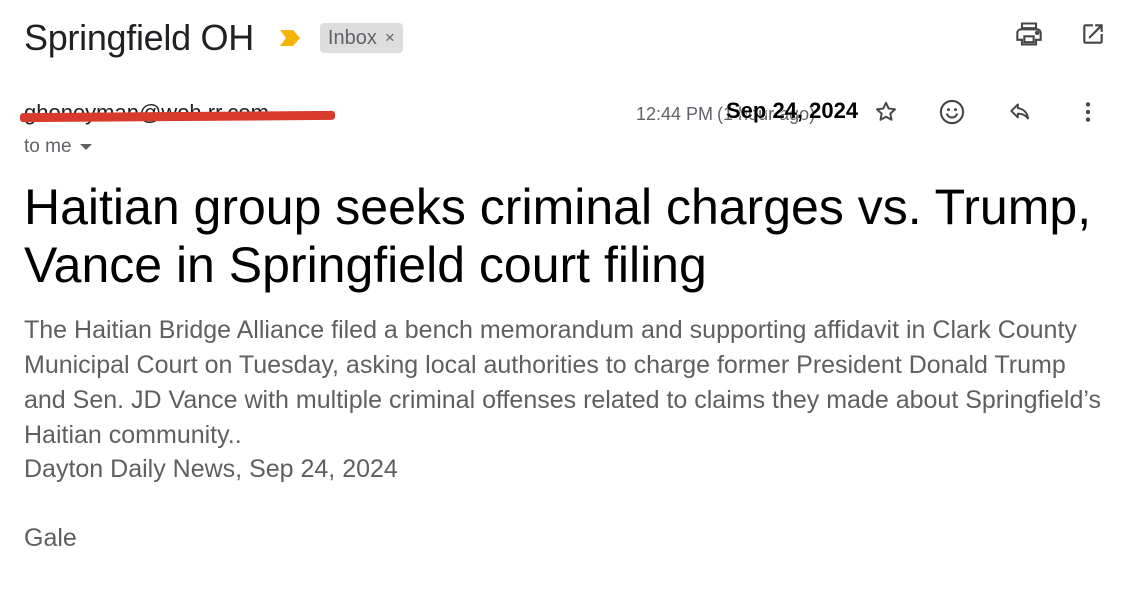  Describe the element at coordinates (1093, 34) in the screenshot. I see `open-in-new-window-icon` at that location.